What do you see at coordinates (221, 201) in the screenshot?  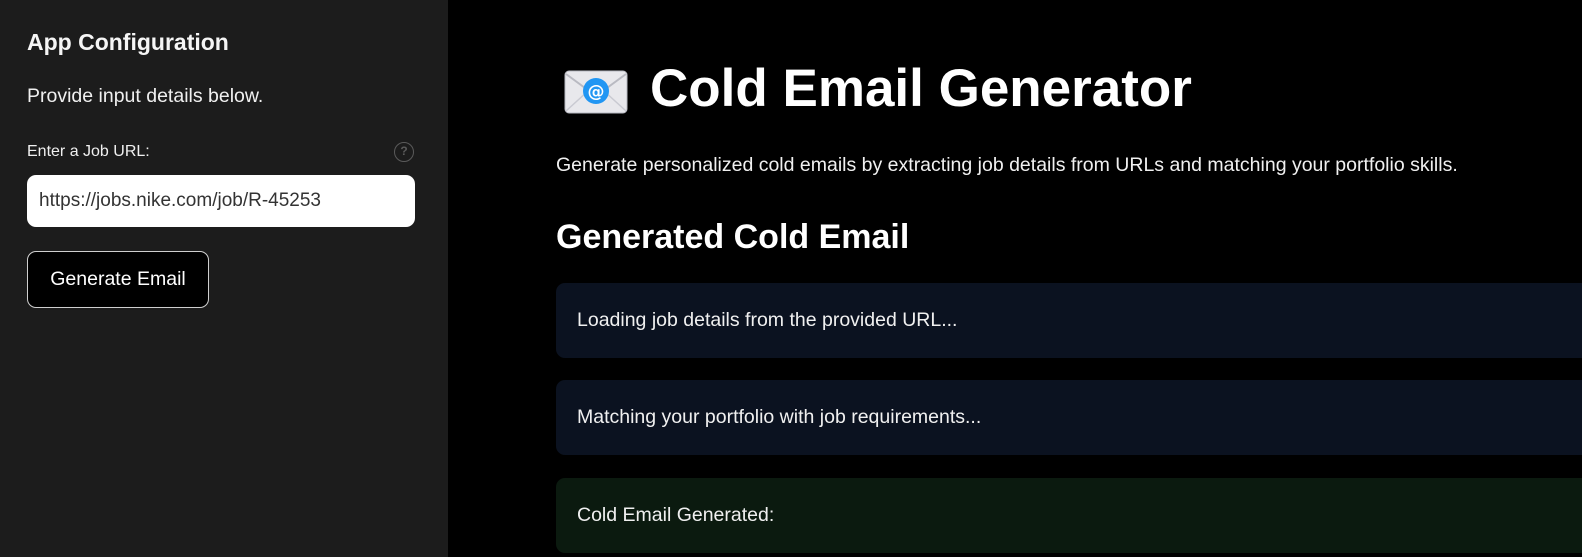 I see `job-url-input` at bounding box center [221, 201].